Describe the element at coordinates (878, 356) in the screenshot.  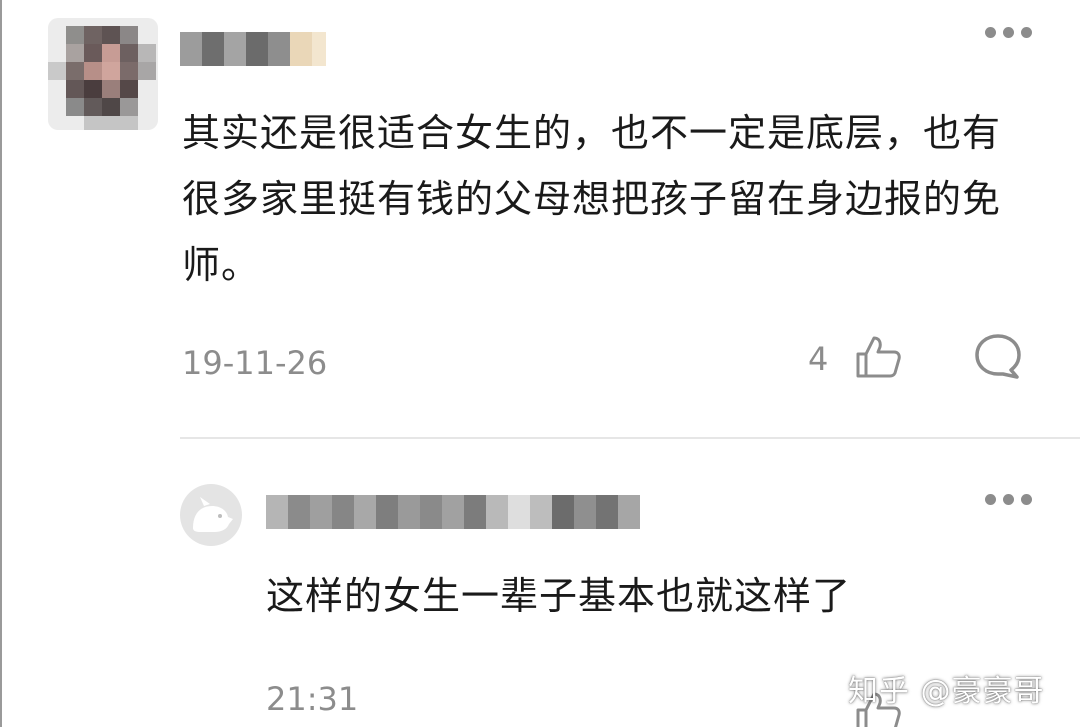
I see `thumbs-up-icon` at that location.